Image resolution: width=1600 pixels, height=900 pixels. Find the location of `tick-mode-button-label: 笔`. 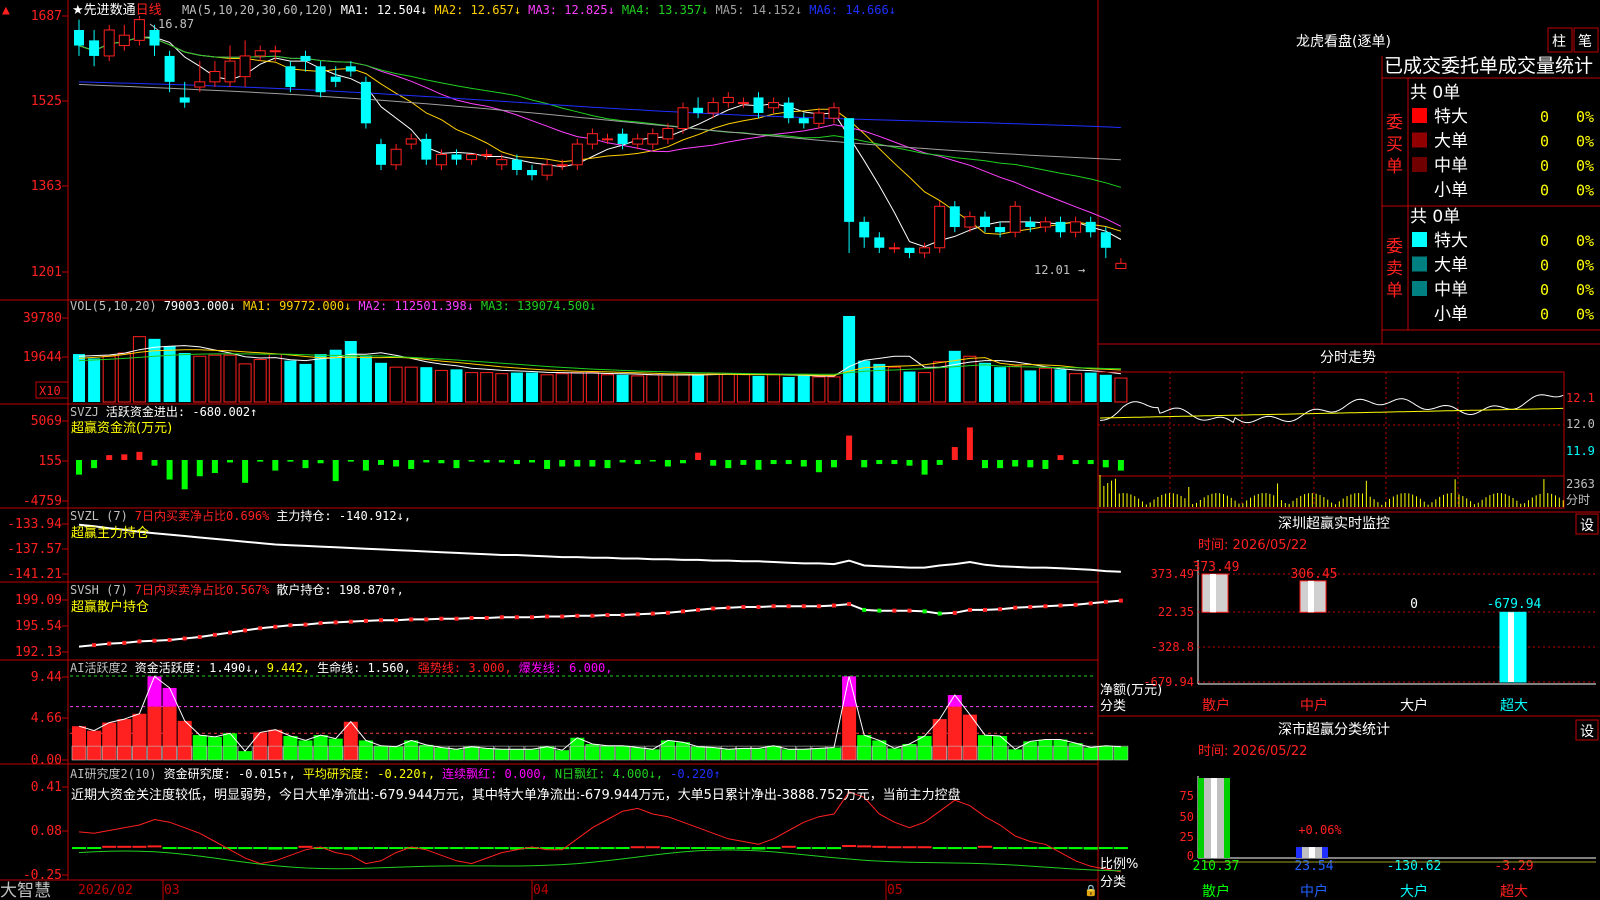

tick-mode-button-label: 笔 is located at coordinates (1585, 42).